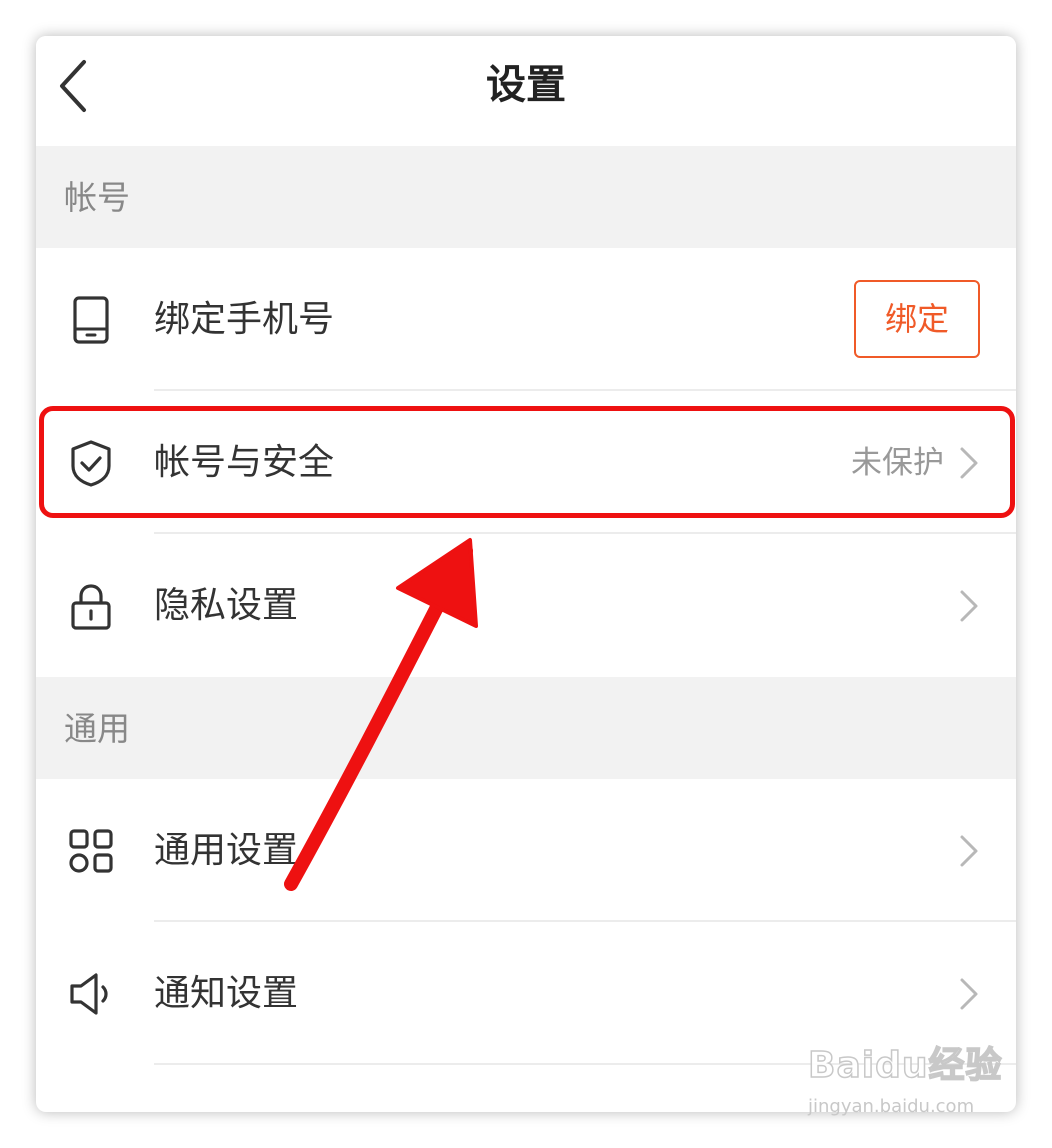 This screenshot has height=1148, width=1052. I want to click on row-divider, so click(585, 1064).